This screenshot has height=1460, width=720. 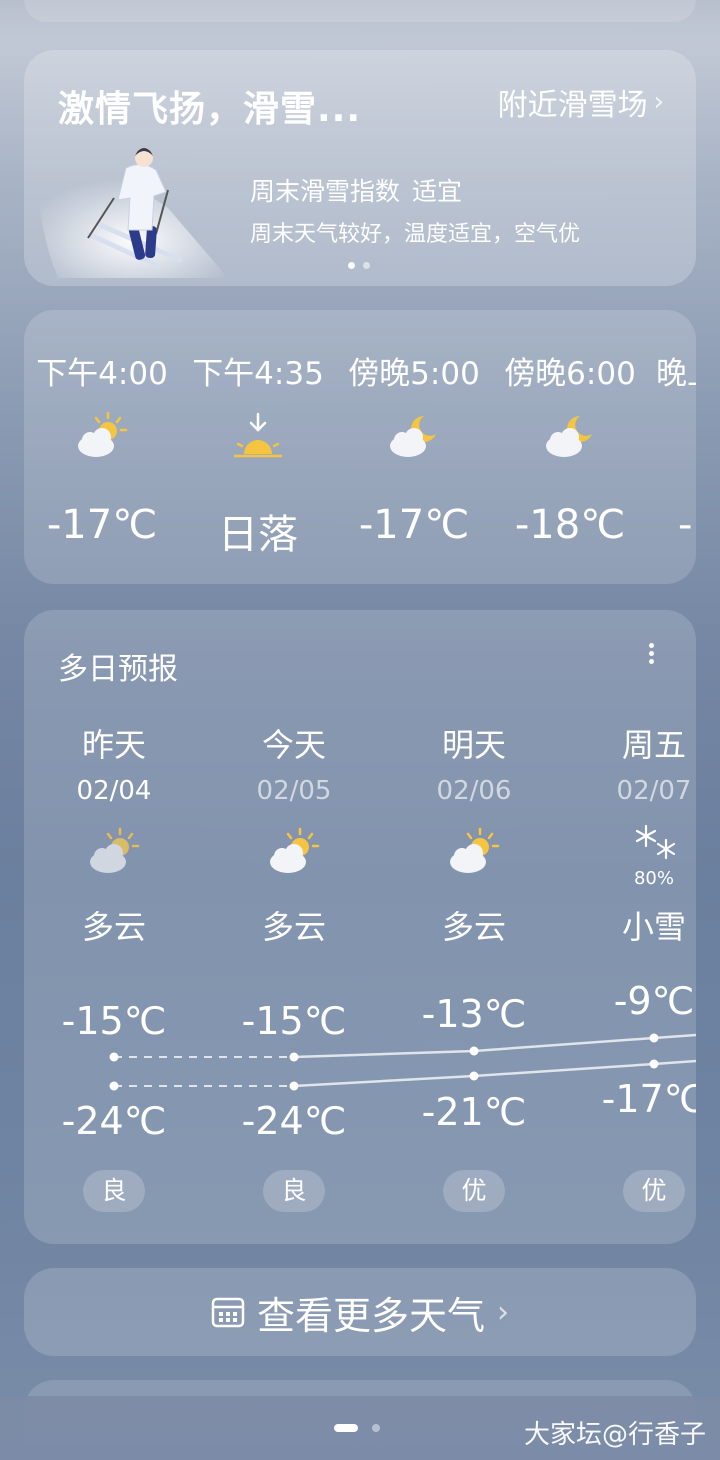 What do you see at coordinates (653, 878) in the screenshot?
I see `precip-probability: 80%` at bounding box center [653, 878].